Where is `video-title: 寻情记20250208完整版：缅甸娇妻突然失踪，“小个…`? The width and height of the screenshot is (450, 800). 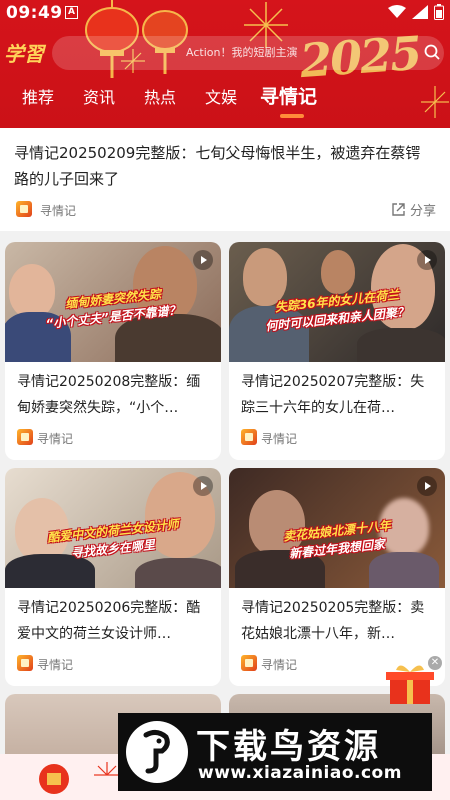 video-title: 寻情记20250208完整版：缅甸娇妻突然失踪，“小个… is located at coordinates (115, 395).